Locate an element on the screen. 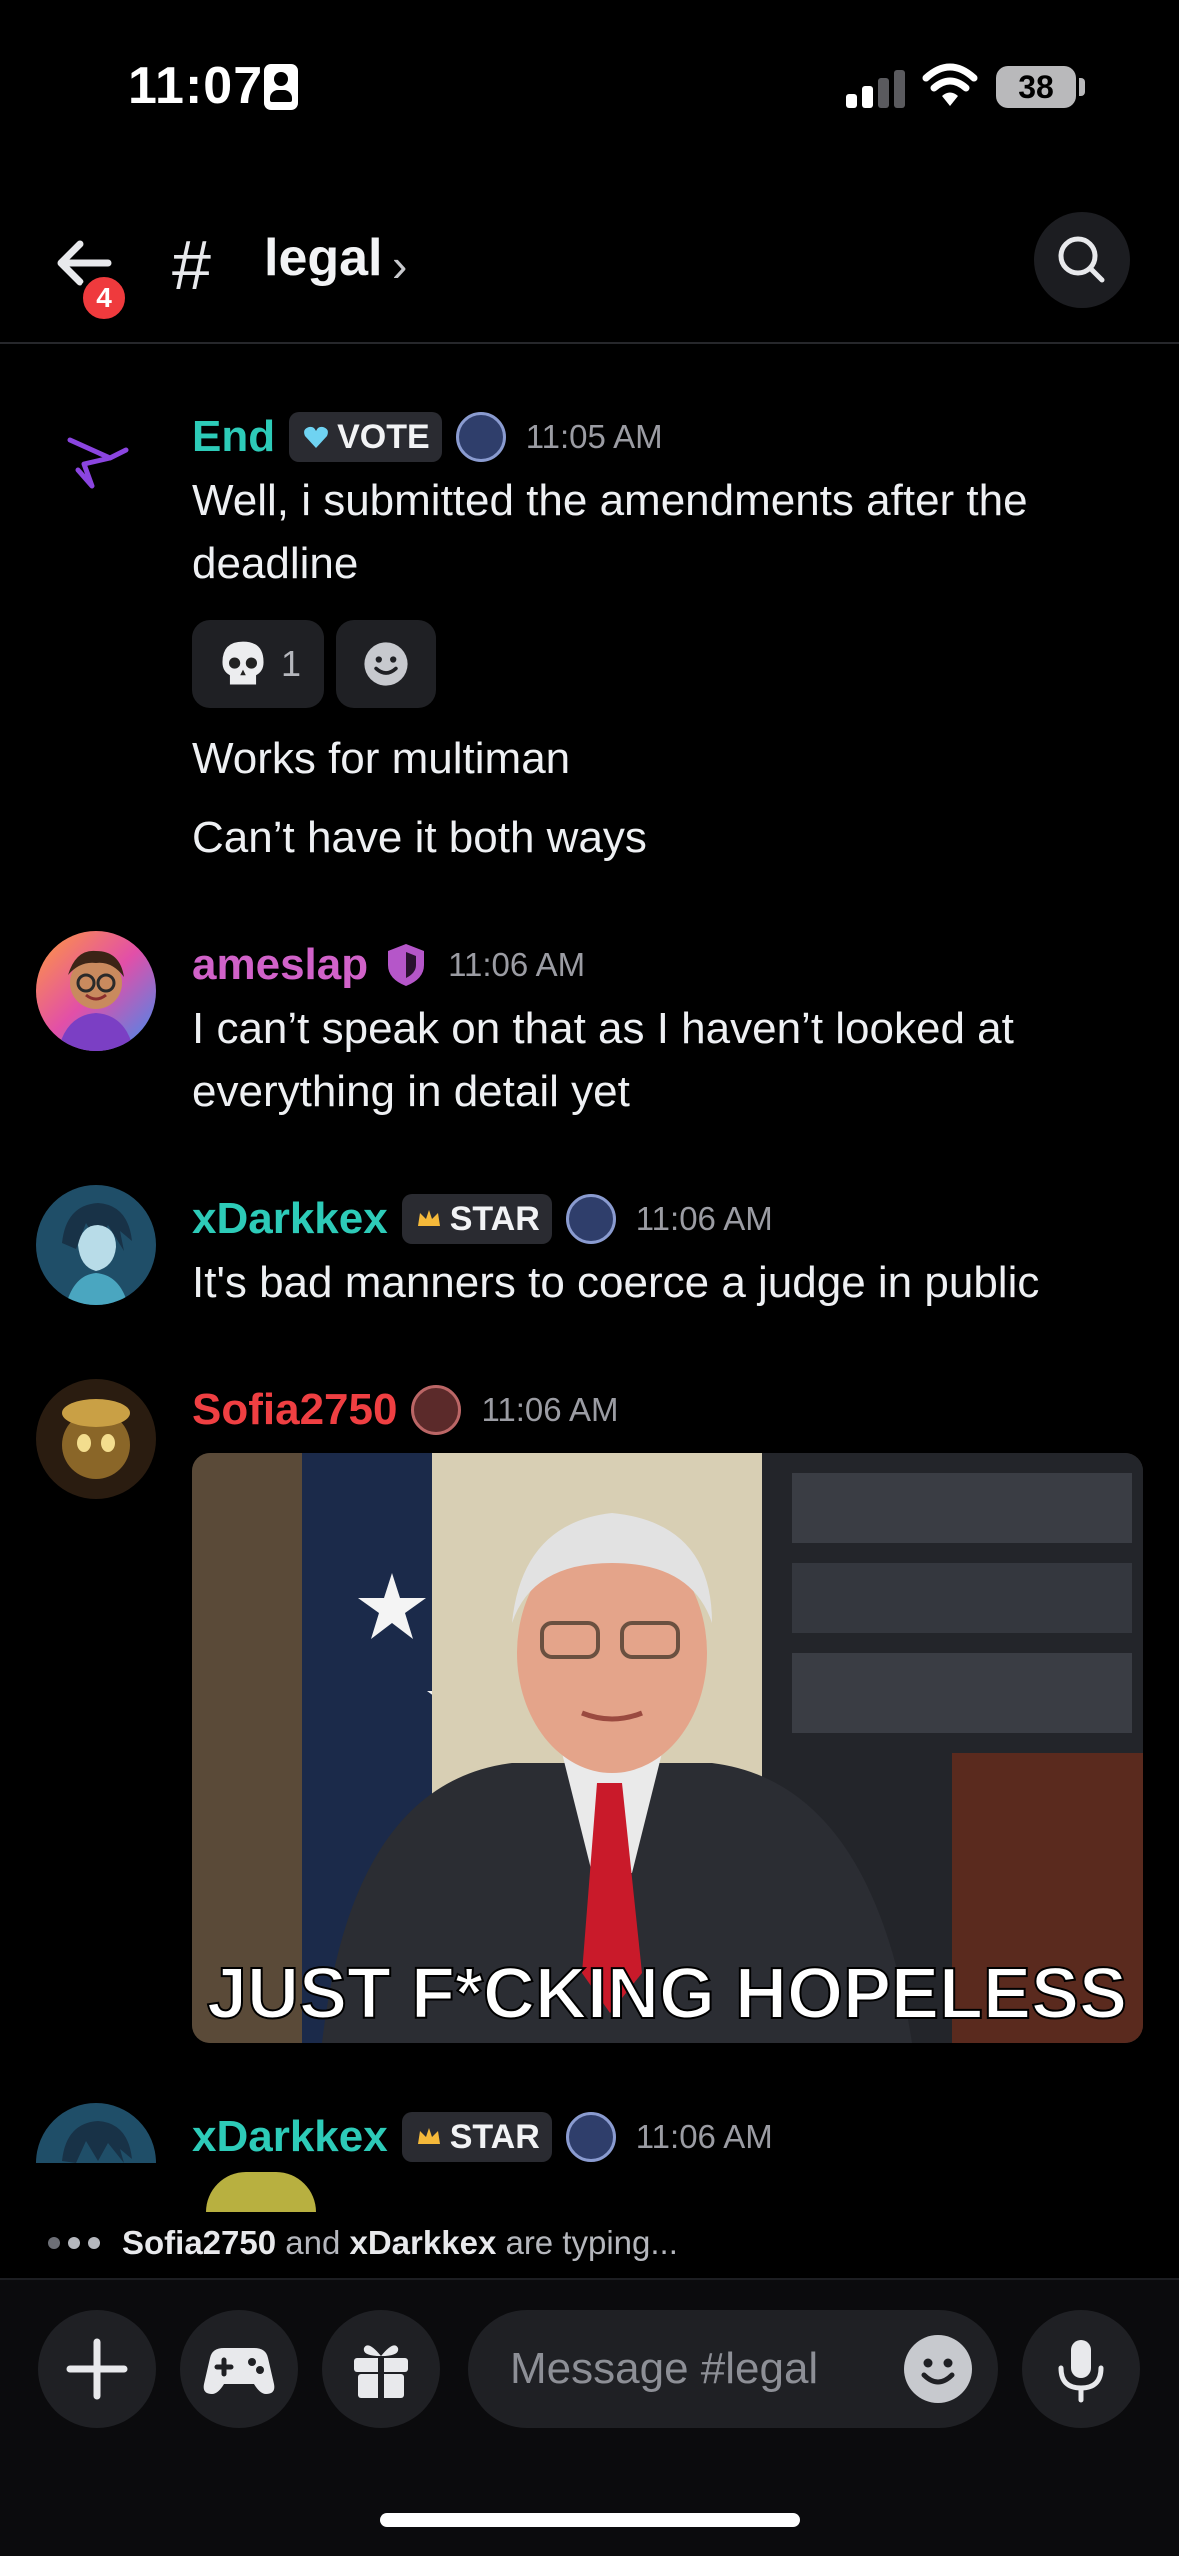 The image size is (1179, 2556). typing-joiner: and is located at coordinates (313, 2242).